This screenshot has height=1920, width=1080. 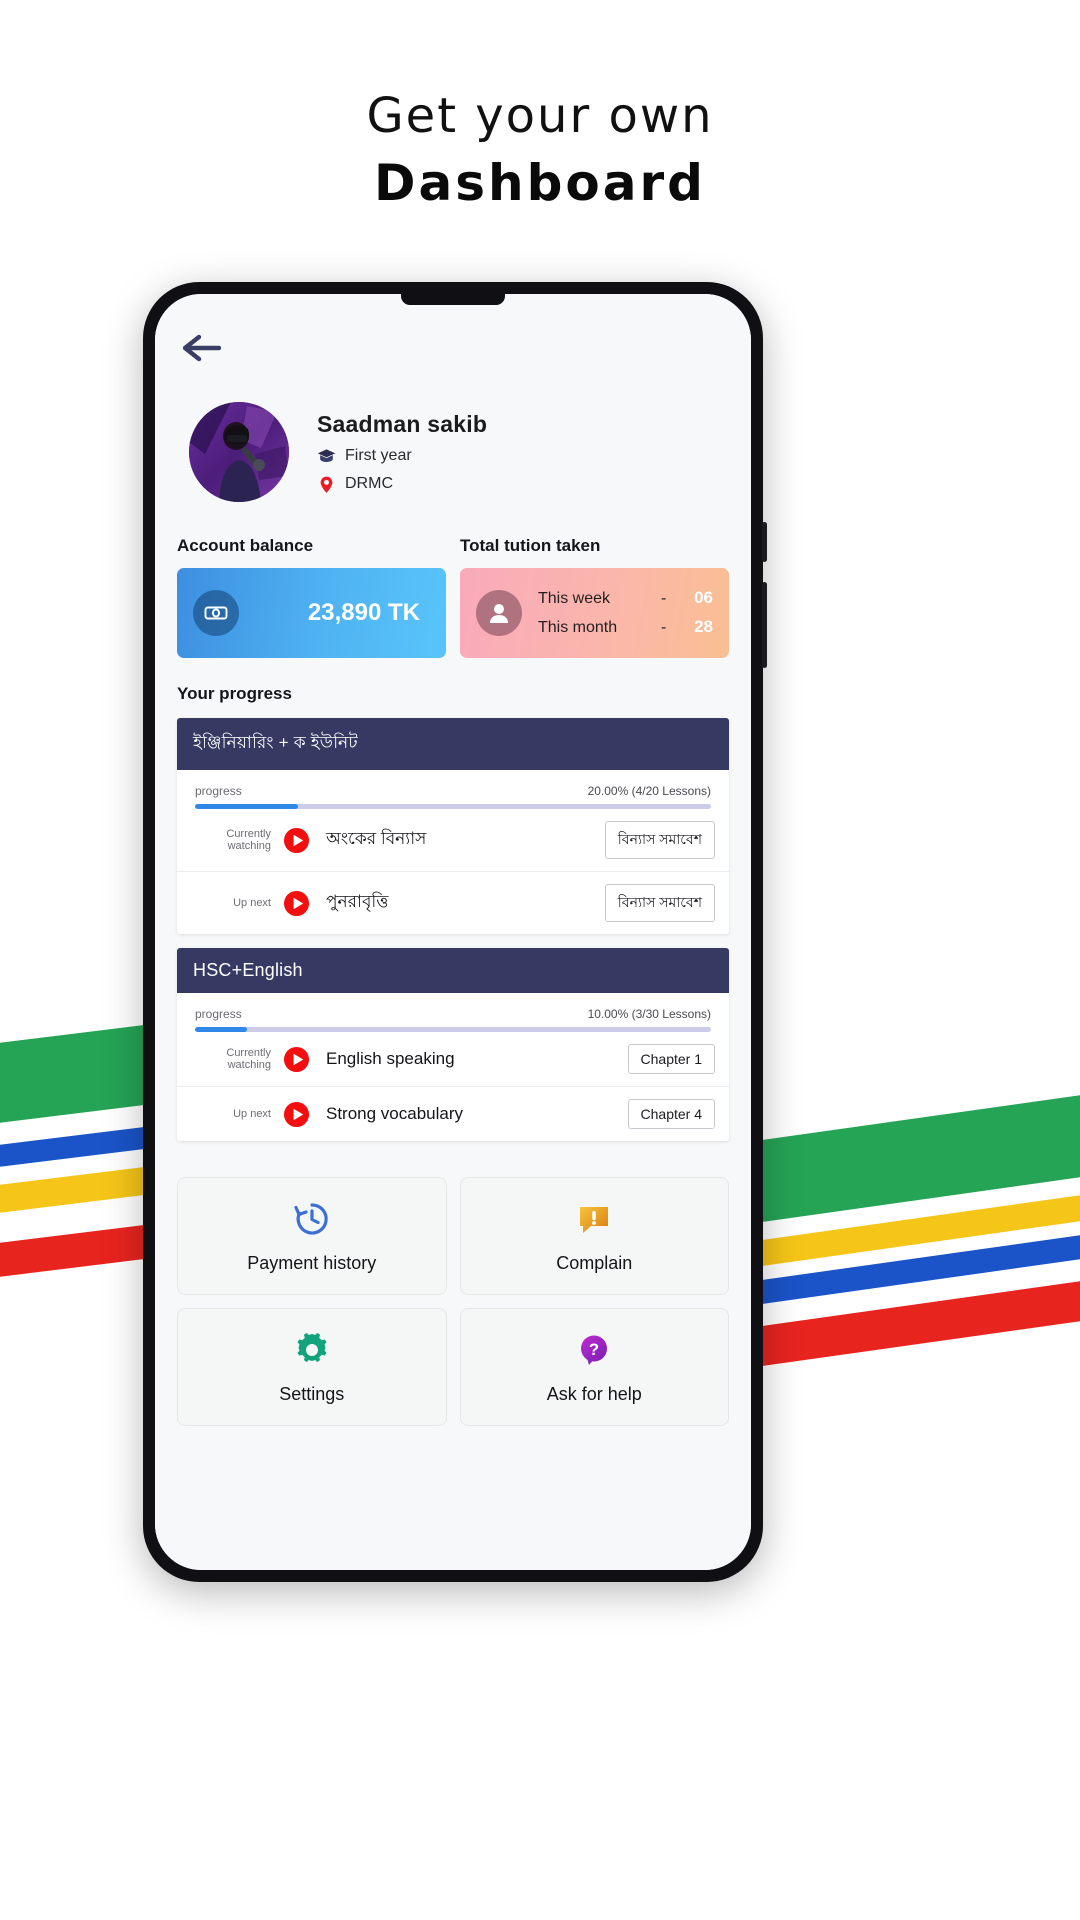 I want to click on gear-icon, so click(x=312, y=1347).